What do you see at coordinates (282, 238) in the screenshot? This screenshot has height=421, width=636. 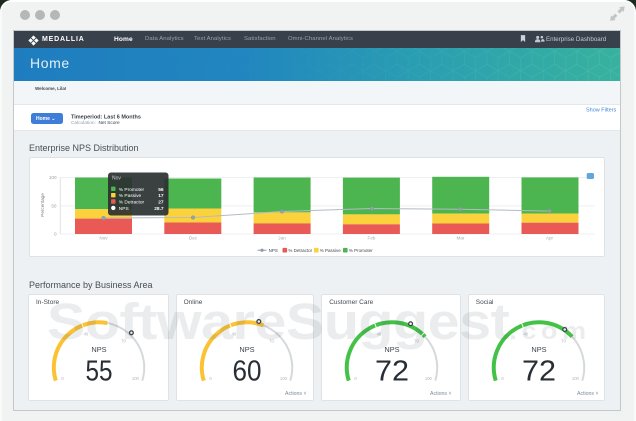 I see `svg-text: Jan` at bounding box center [282, 238].